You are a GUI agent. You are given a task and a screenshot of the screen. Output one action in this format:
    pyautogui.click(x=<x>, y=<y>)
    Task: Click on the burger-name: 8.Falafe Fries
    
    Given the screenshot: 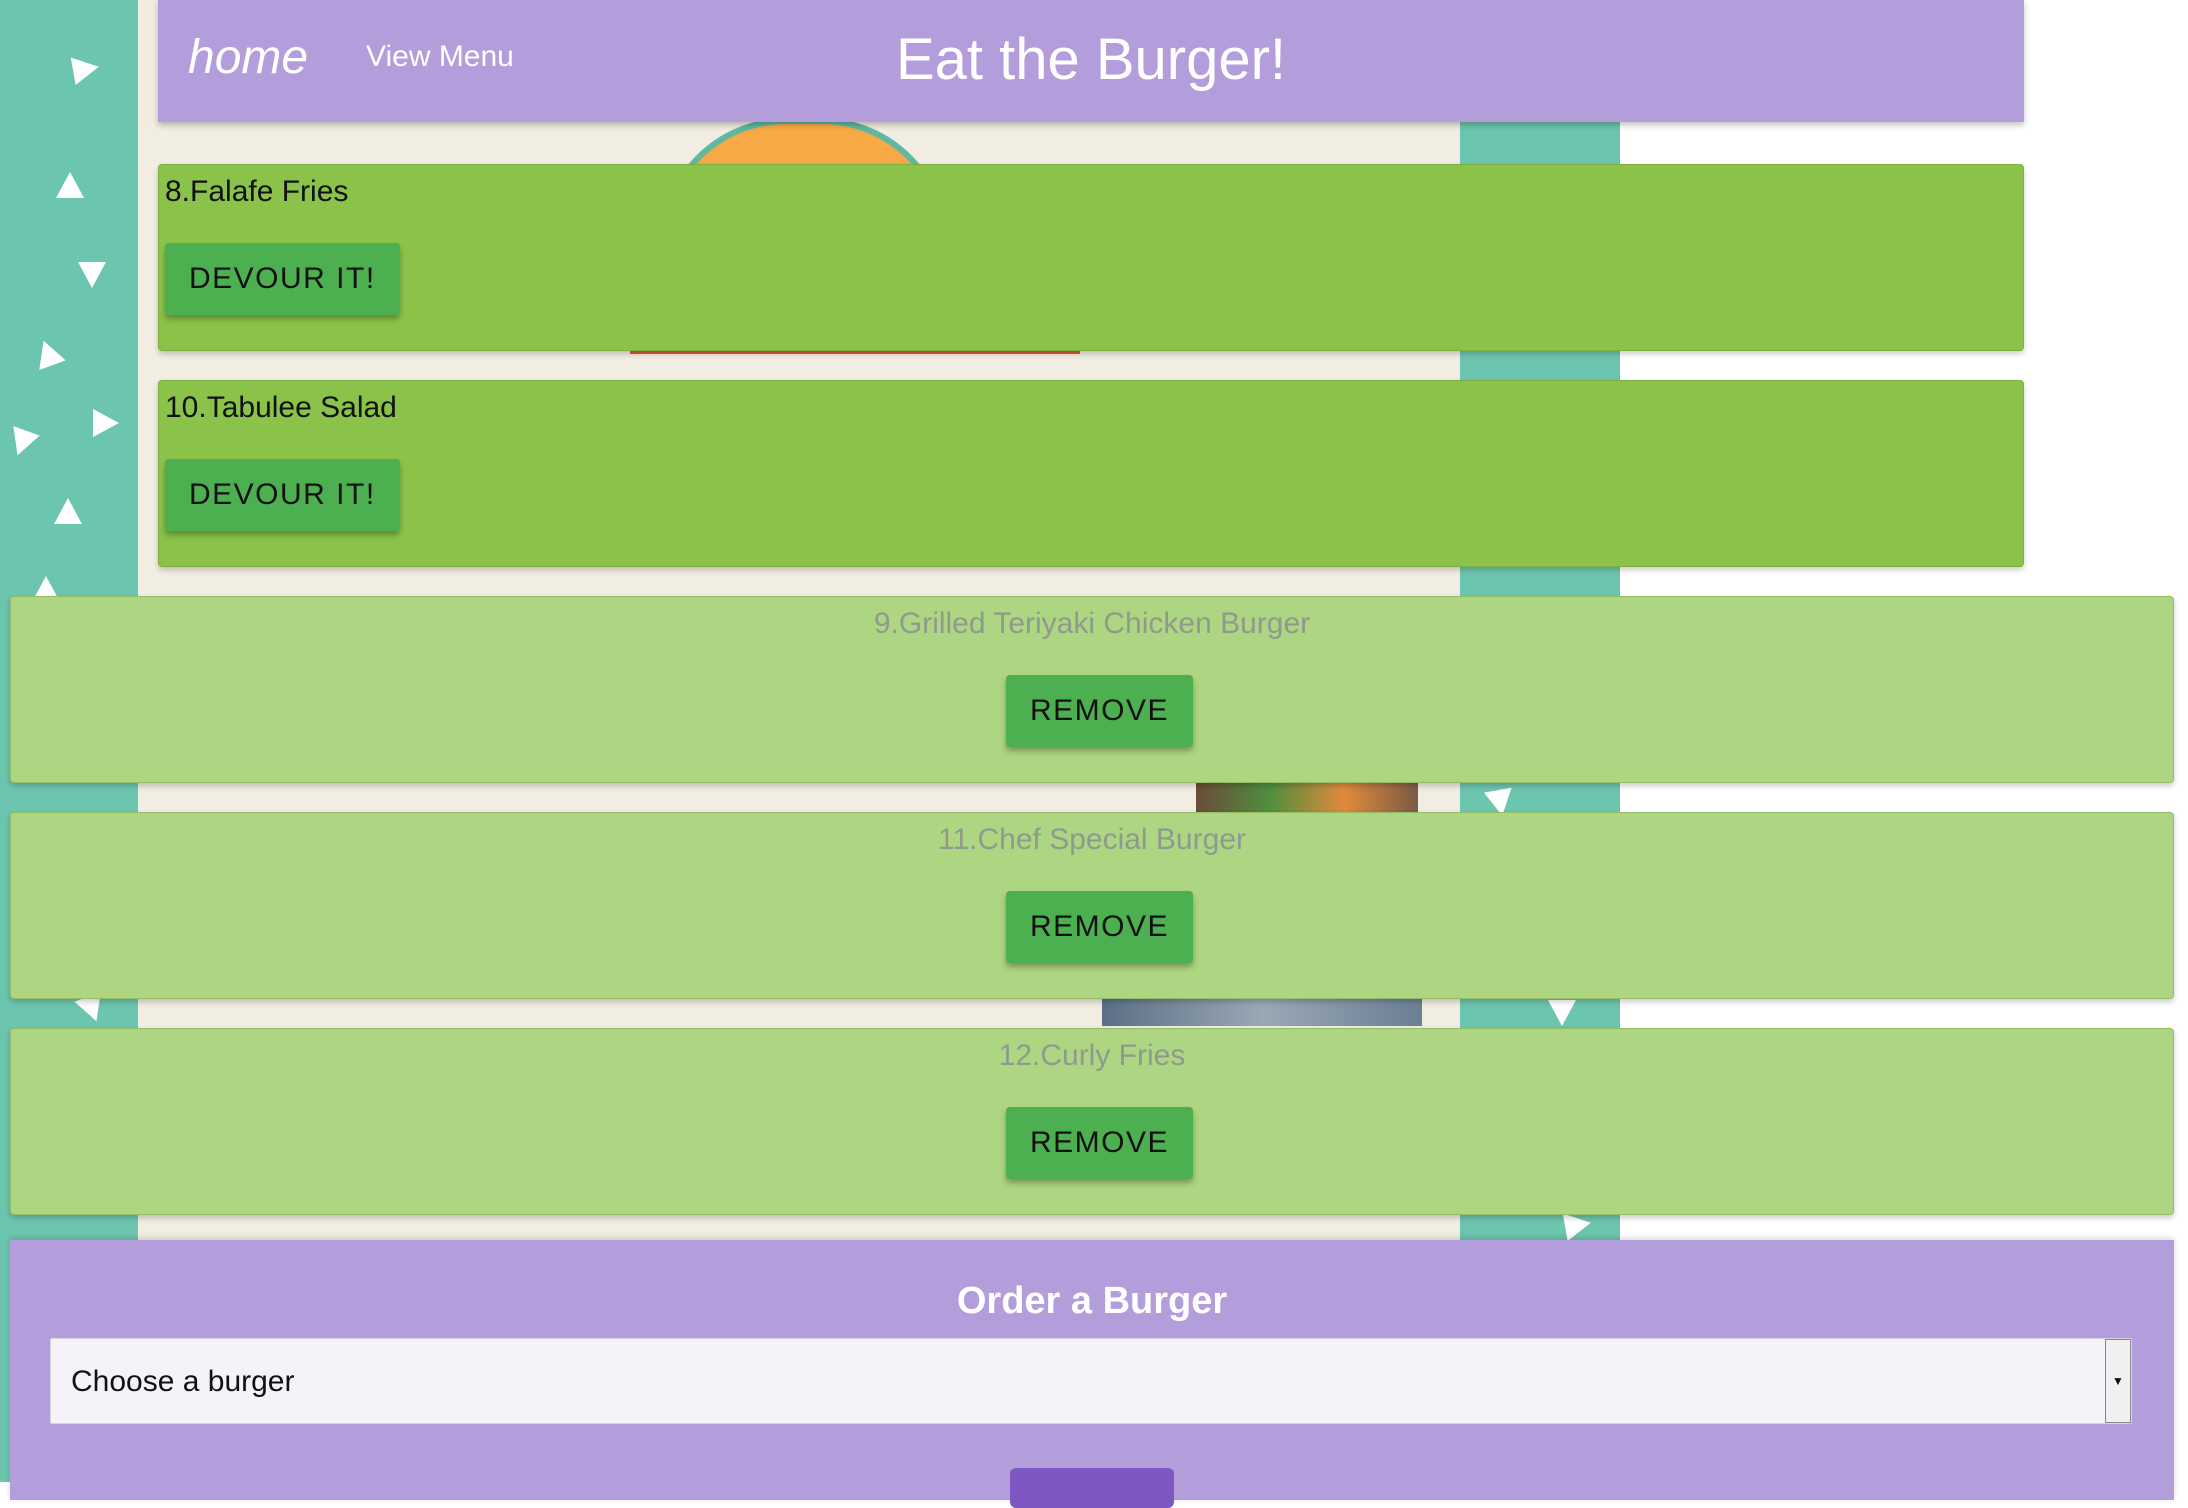 What is the action you would take?
    pyautogui.click(x=257, y=191)
    